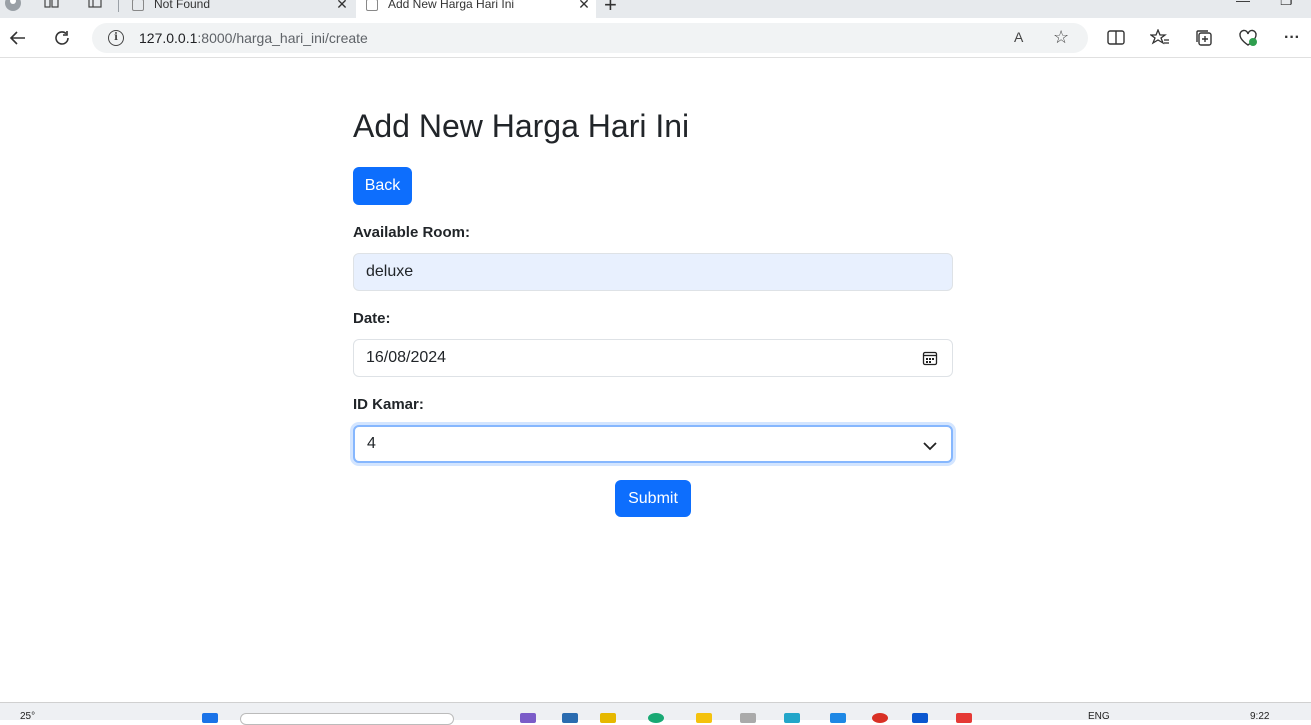 This screenshot has width=1311, height=725. Describe the element at coordinates (653, 272) in the screenshot. I see `available-room-field: deluxe` at that location.